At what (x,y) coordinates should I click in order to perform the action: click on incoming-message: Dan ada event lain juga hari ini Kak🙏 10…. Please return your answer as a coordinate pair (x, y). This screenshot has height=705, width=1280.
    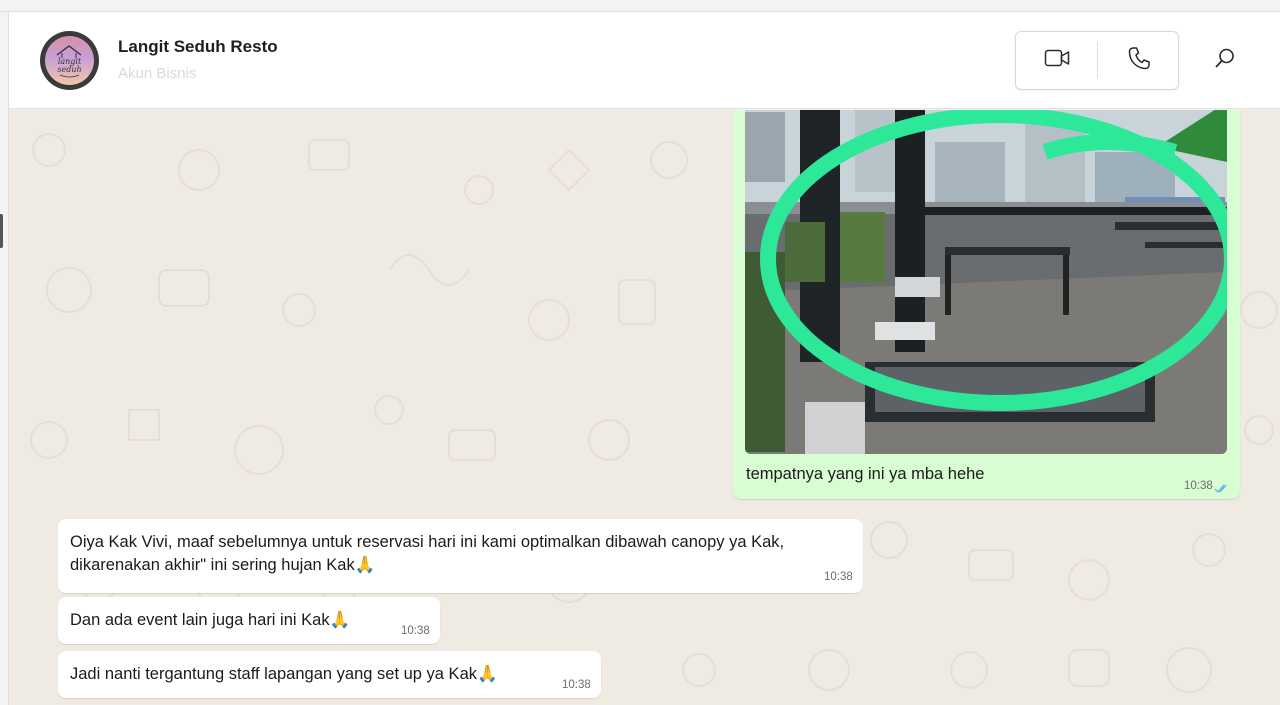
    Looking at the image, I should click on (249, 620).